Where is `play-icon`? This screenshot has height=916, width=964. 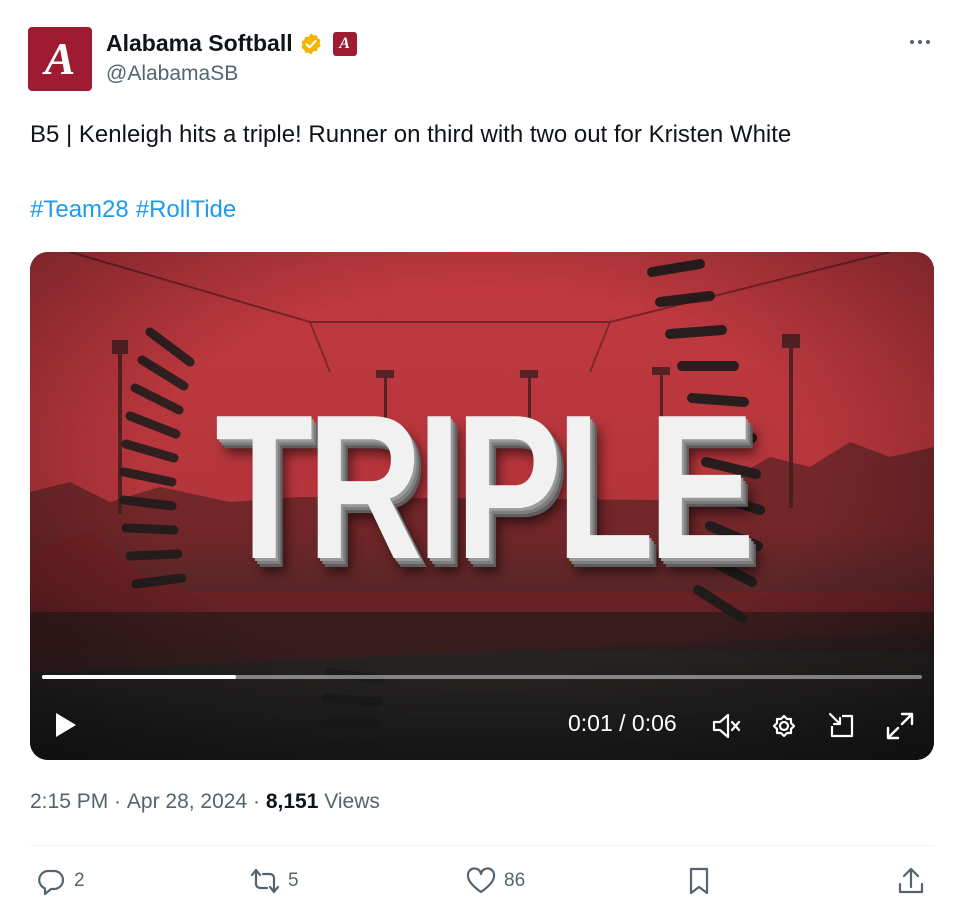
play-icon is located at coordinates (65, 725).